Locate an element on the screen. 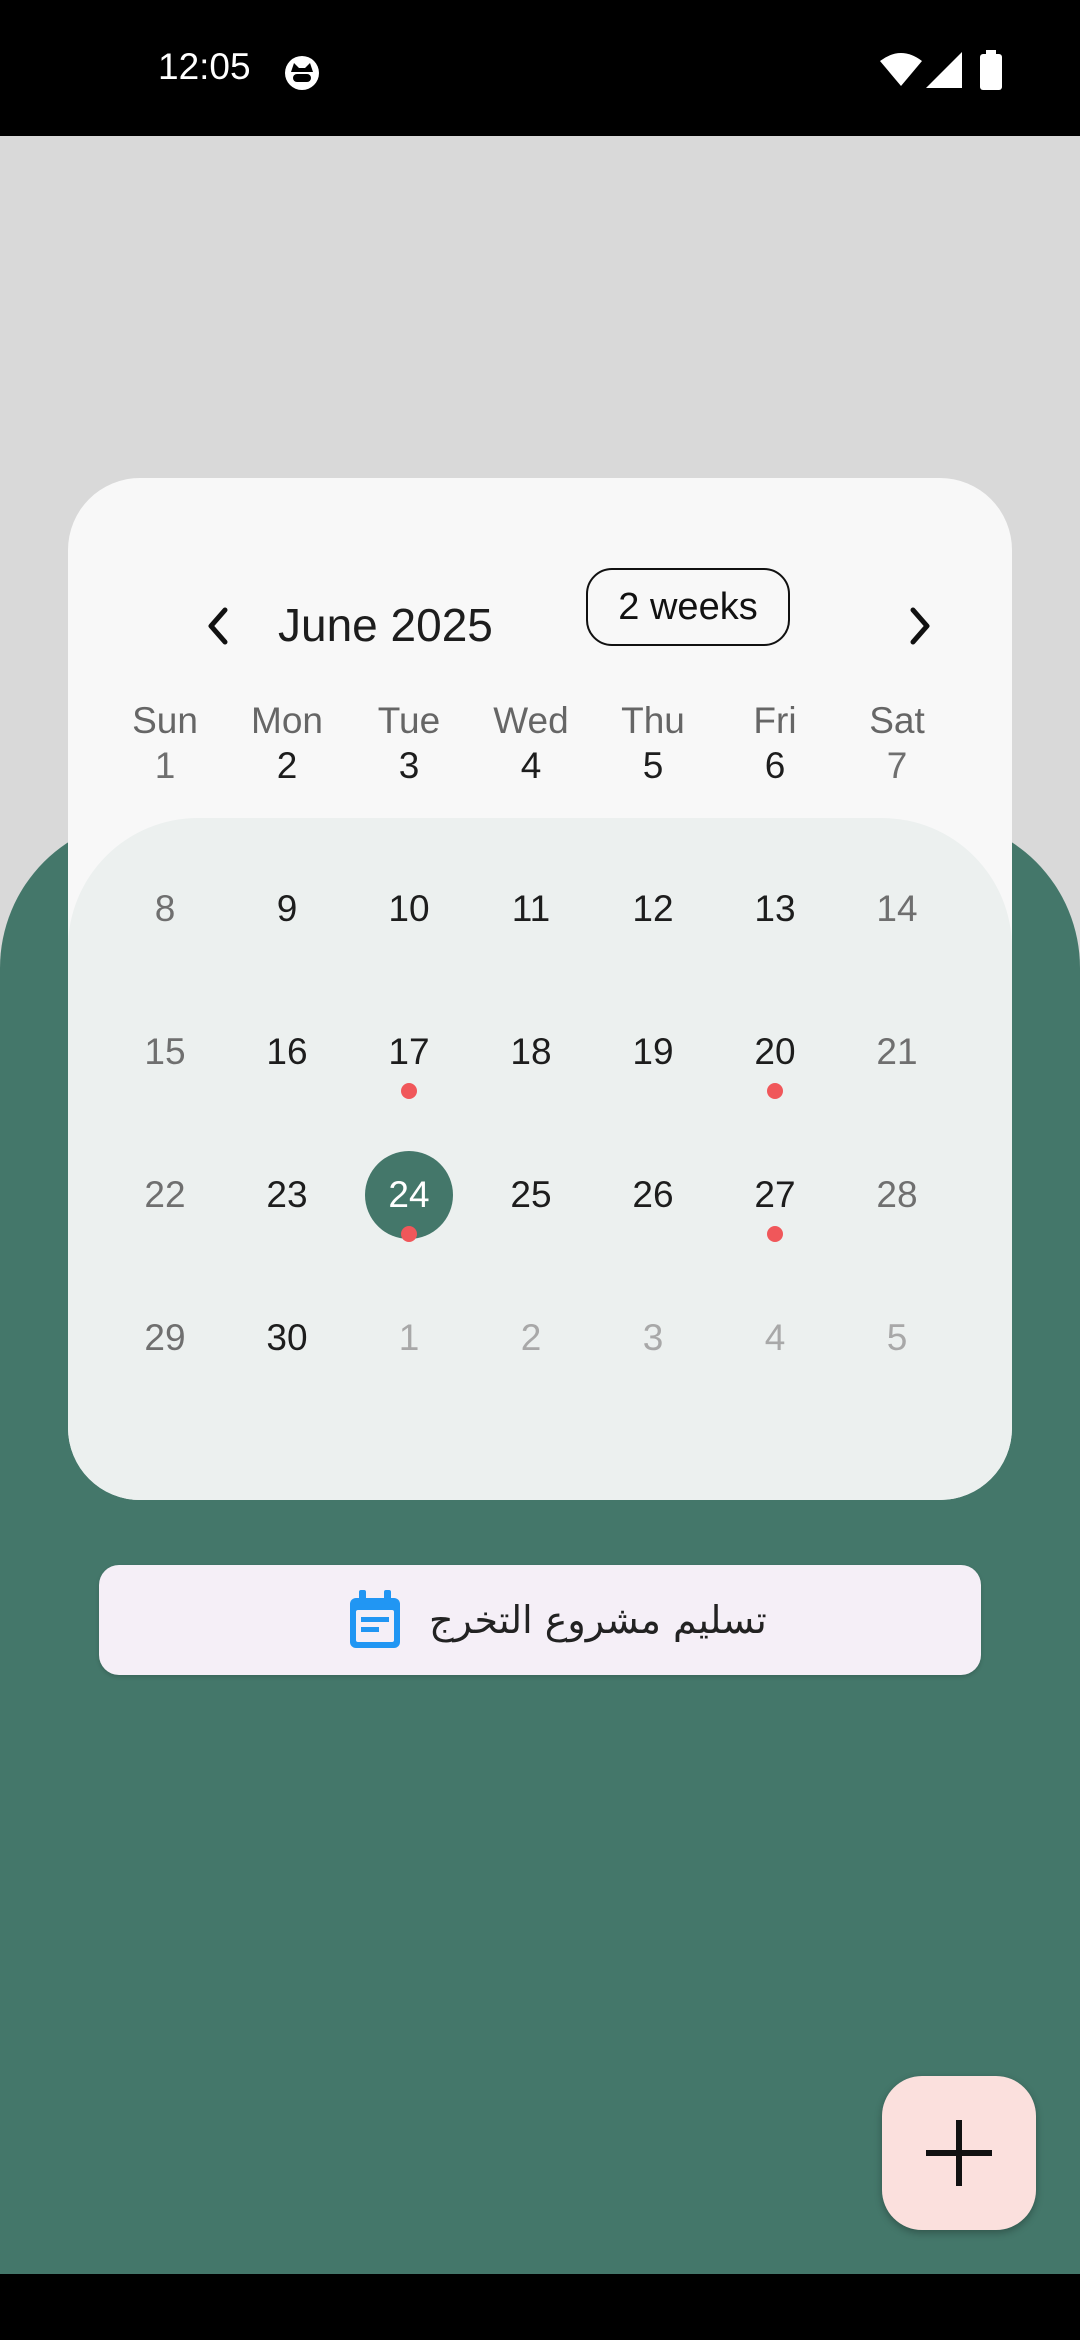 This screenshot has width=1080, height=2340. add-event-button is located at coordinates (959, 2153).